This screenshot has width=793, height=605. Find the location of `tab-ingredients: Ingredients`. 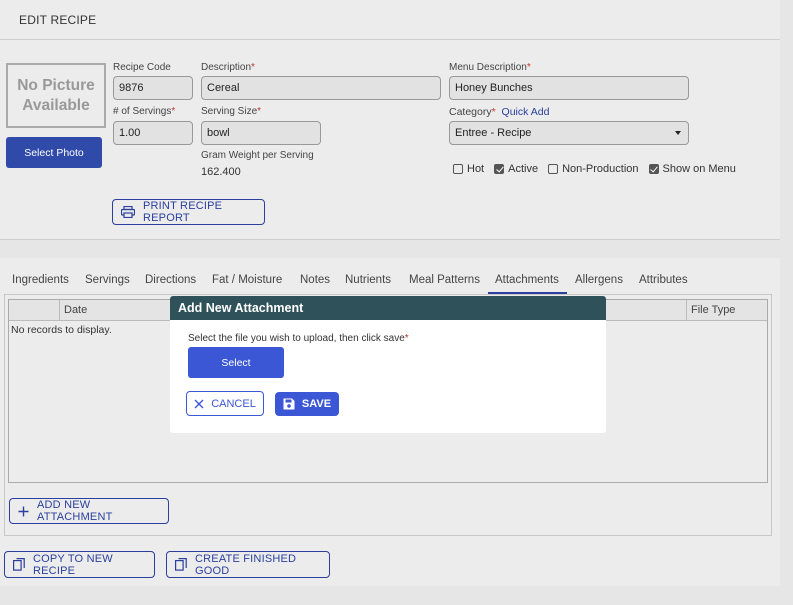

tab-ingredients: Ingredients is located at coordinates (40, 280).